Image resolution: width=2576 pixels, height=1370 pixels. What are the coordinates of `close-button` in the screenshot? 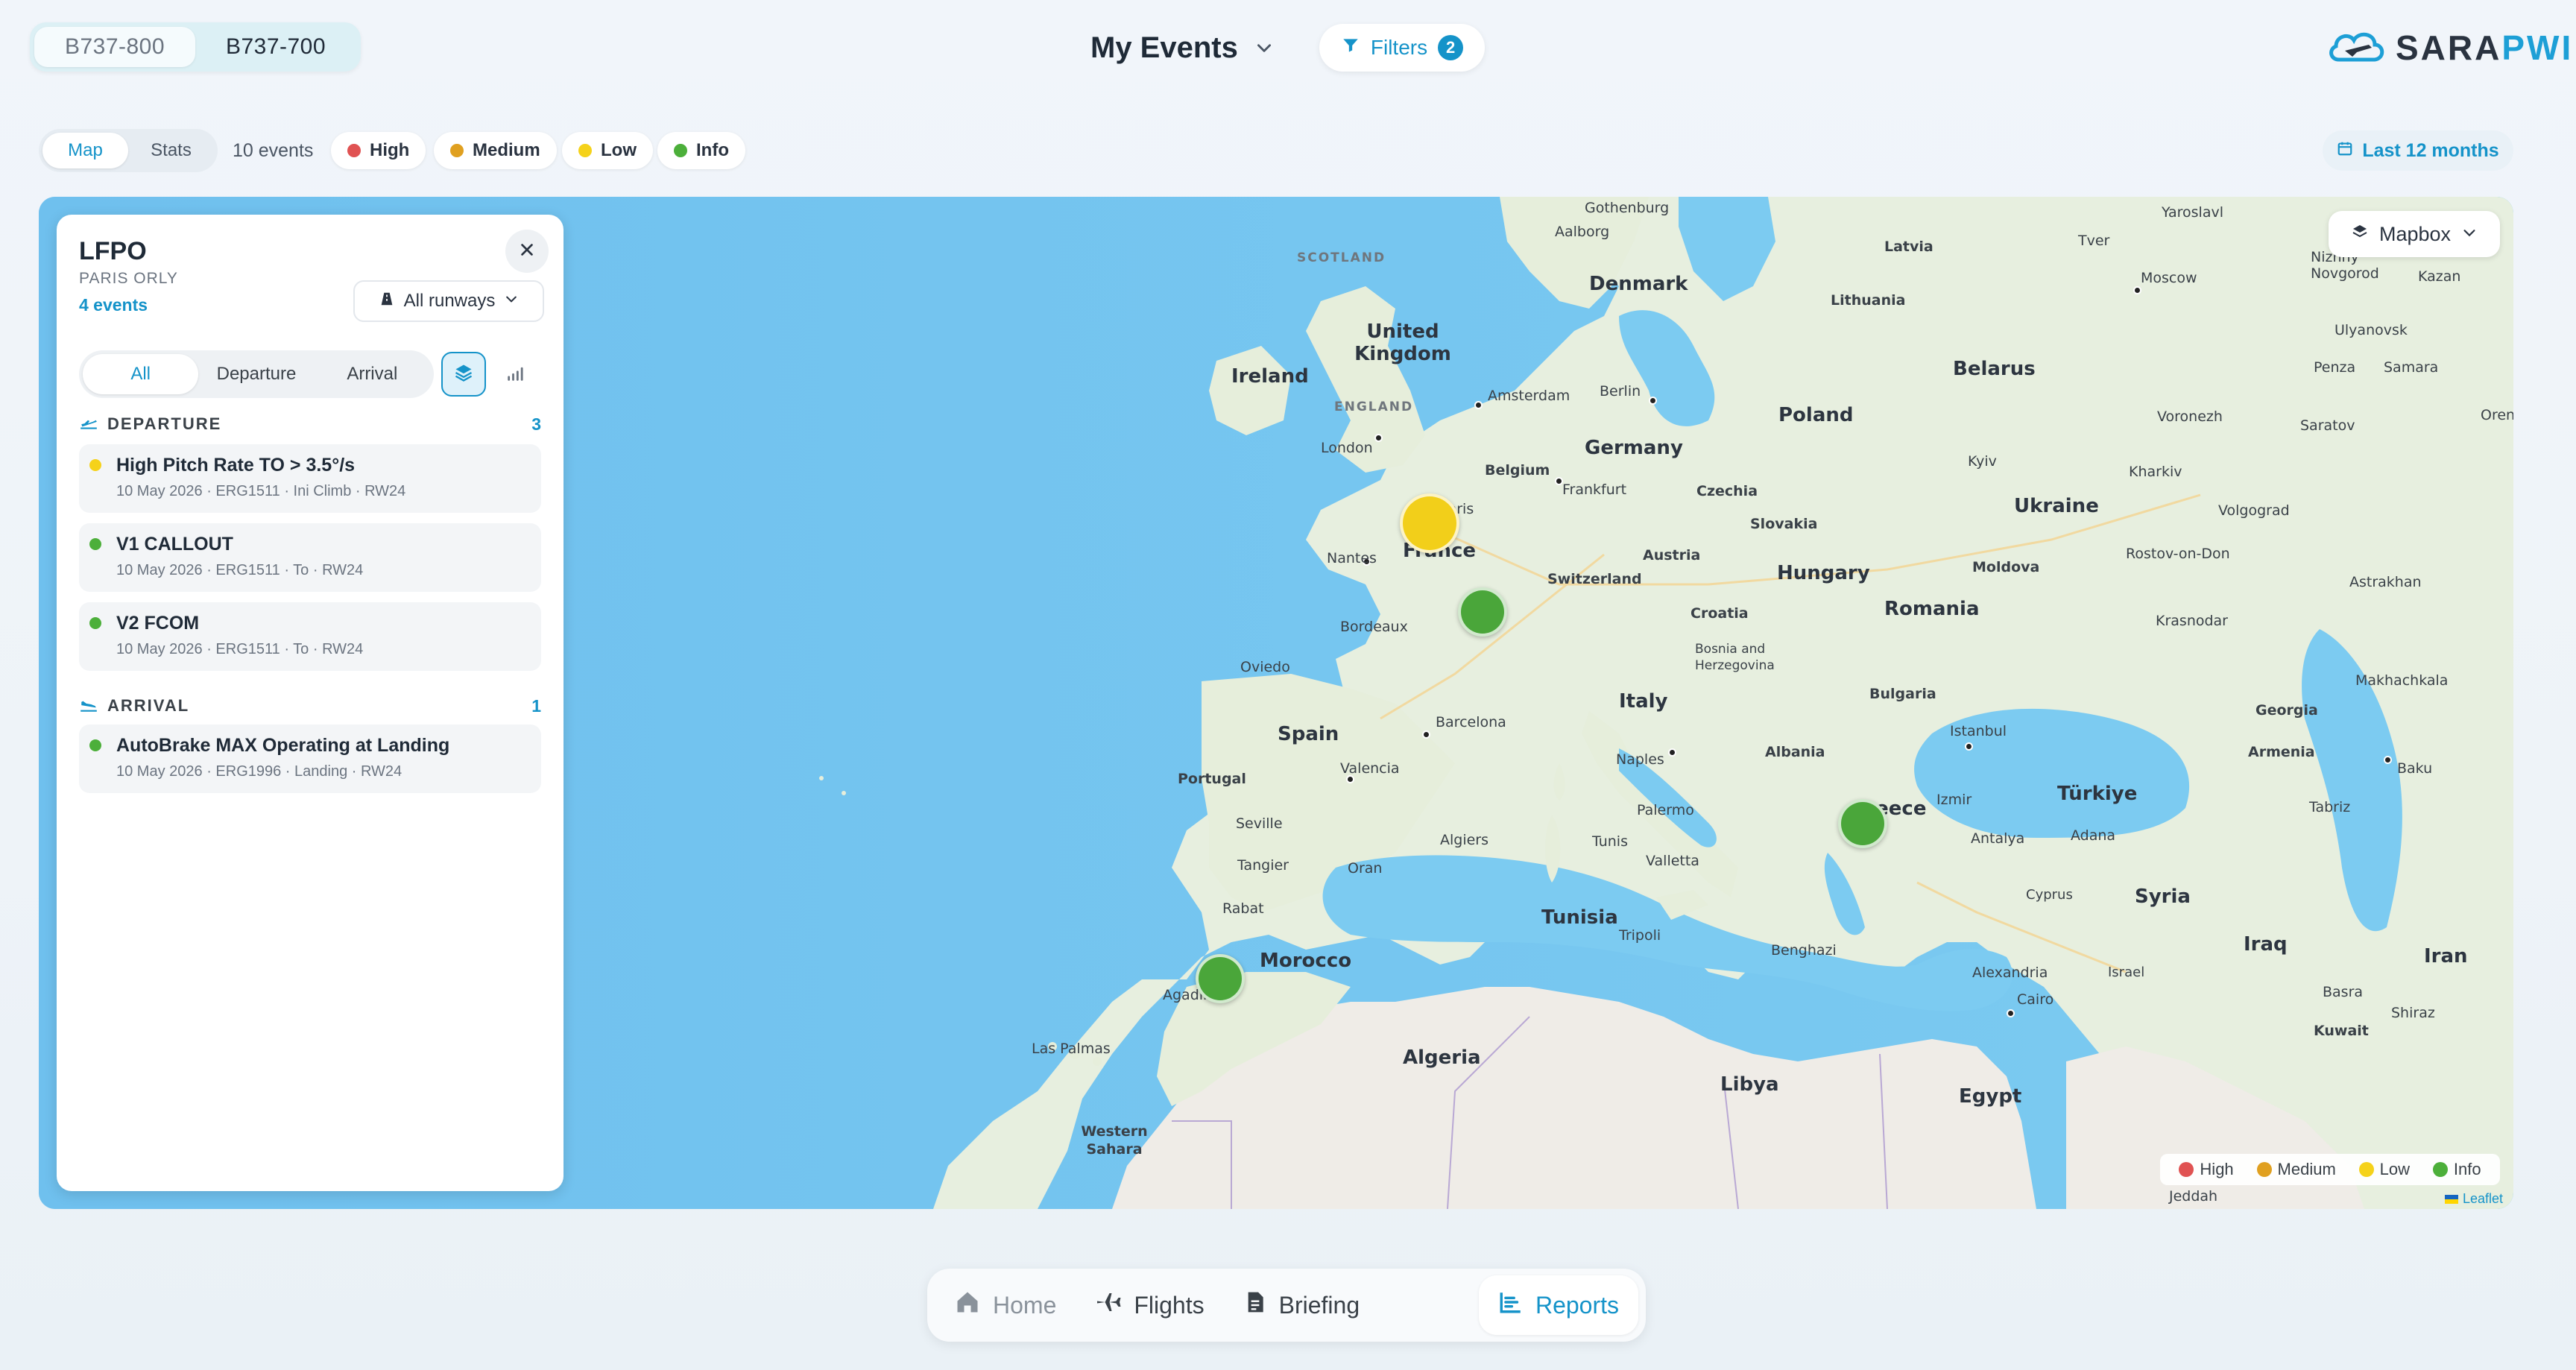 It's located at (527, 251).